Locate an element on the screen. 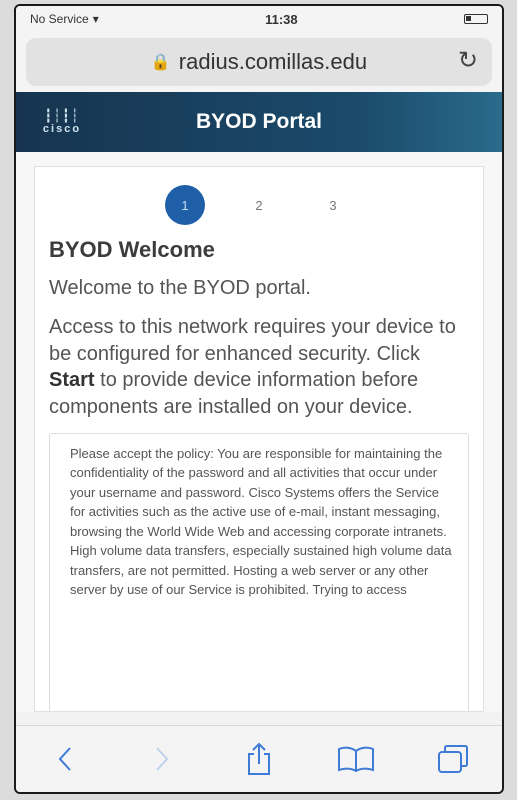 The image size is (517, 800). portal-title: BYOD Portal is located at coordinates (259, 121).